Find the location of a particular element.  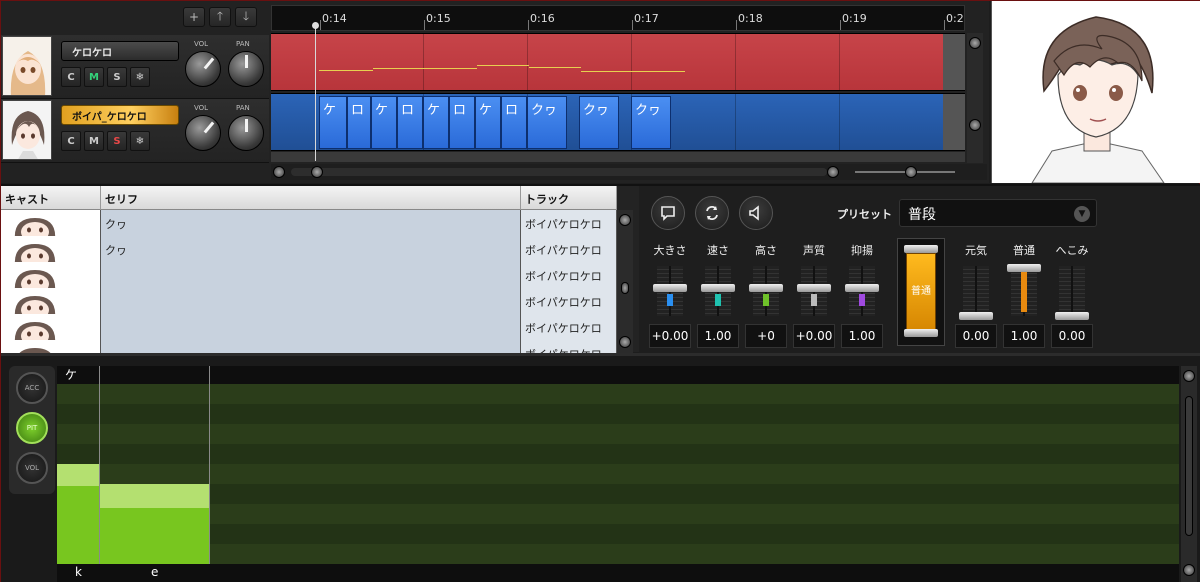

track-name: ボイパ_ケロケロ is located at coordinates (120, 115).